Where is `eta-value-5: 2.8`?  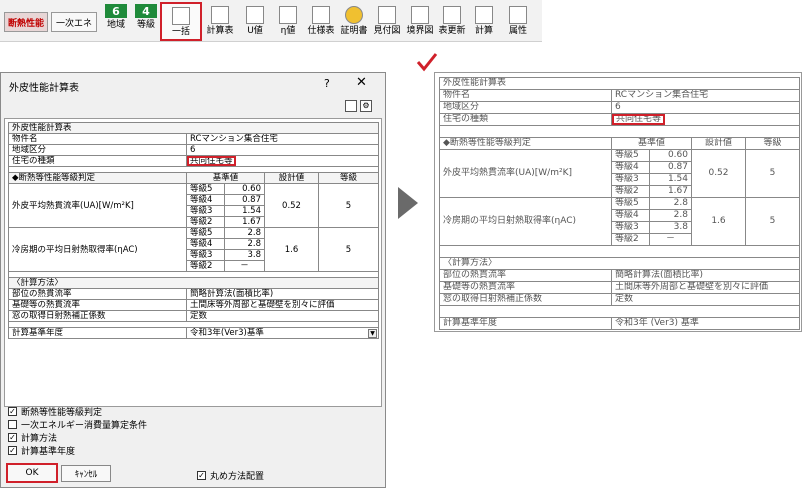
eta-value-5: 2.8 is located at coordinates (244, 233).